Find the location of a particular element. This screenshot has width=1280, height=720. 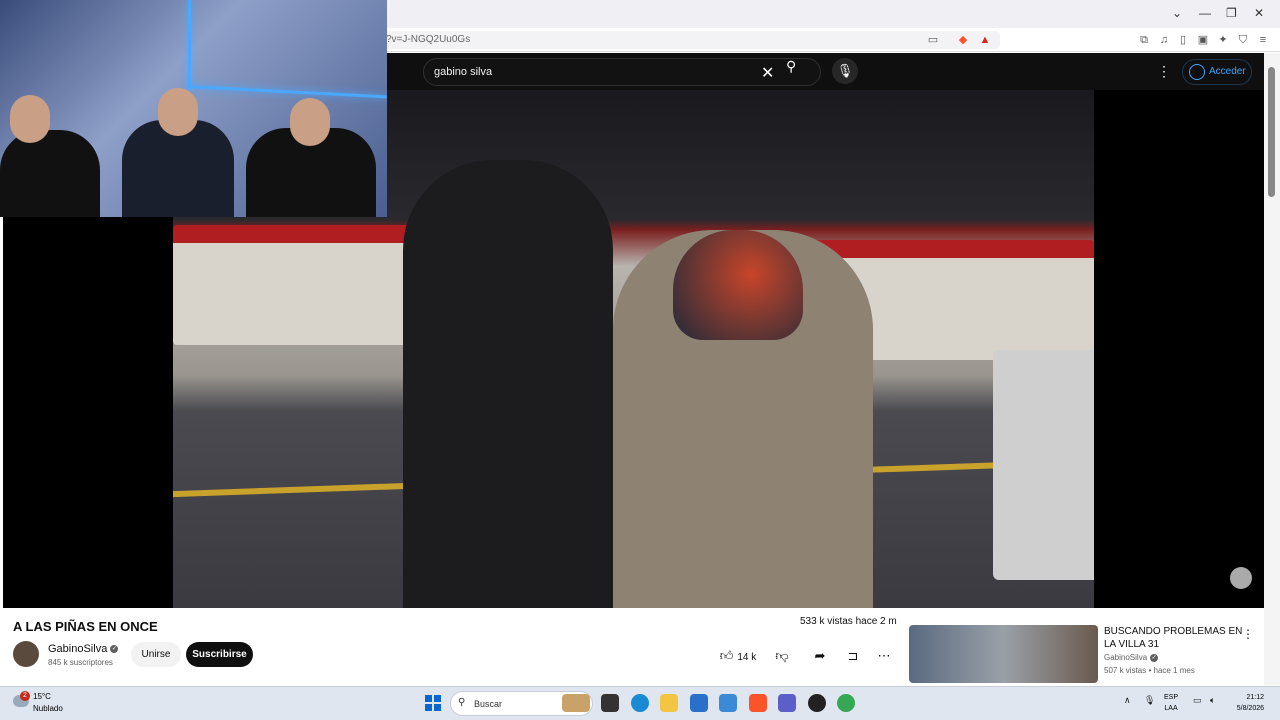

channel-name-text: GabinoSilva is located at coordinates (77, 649).